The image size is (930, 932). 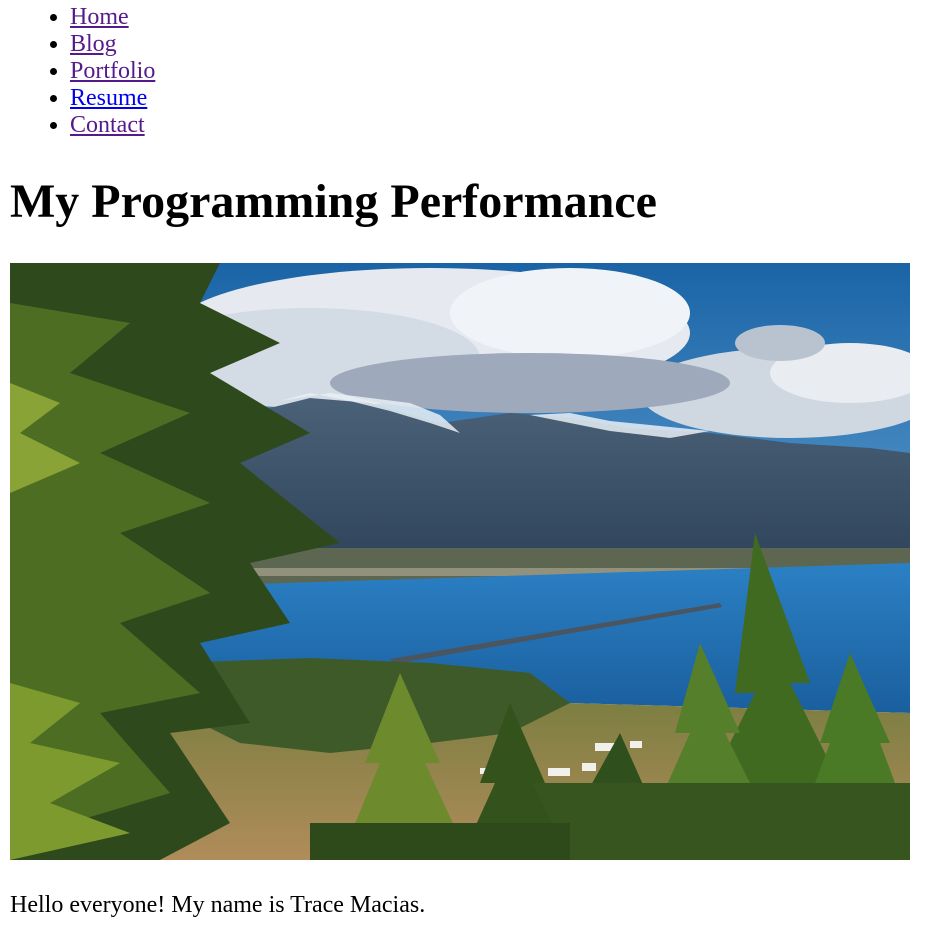 I want to click on nav-item-portfolio: Portfolio, so click(x=495, y=71).